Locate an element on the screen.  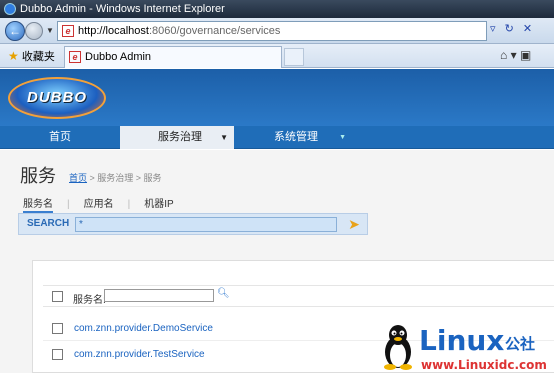
column-service-name: 服务名: is located at coordinates (89, 300).